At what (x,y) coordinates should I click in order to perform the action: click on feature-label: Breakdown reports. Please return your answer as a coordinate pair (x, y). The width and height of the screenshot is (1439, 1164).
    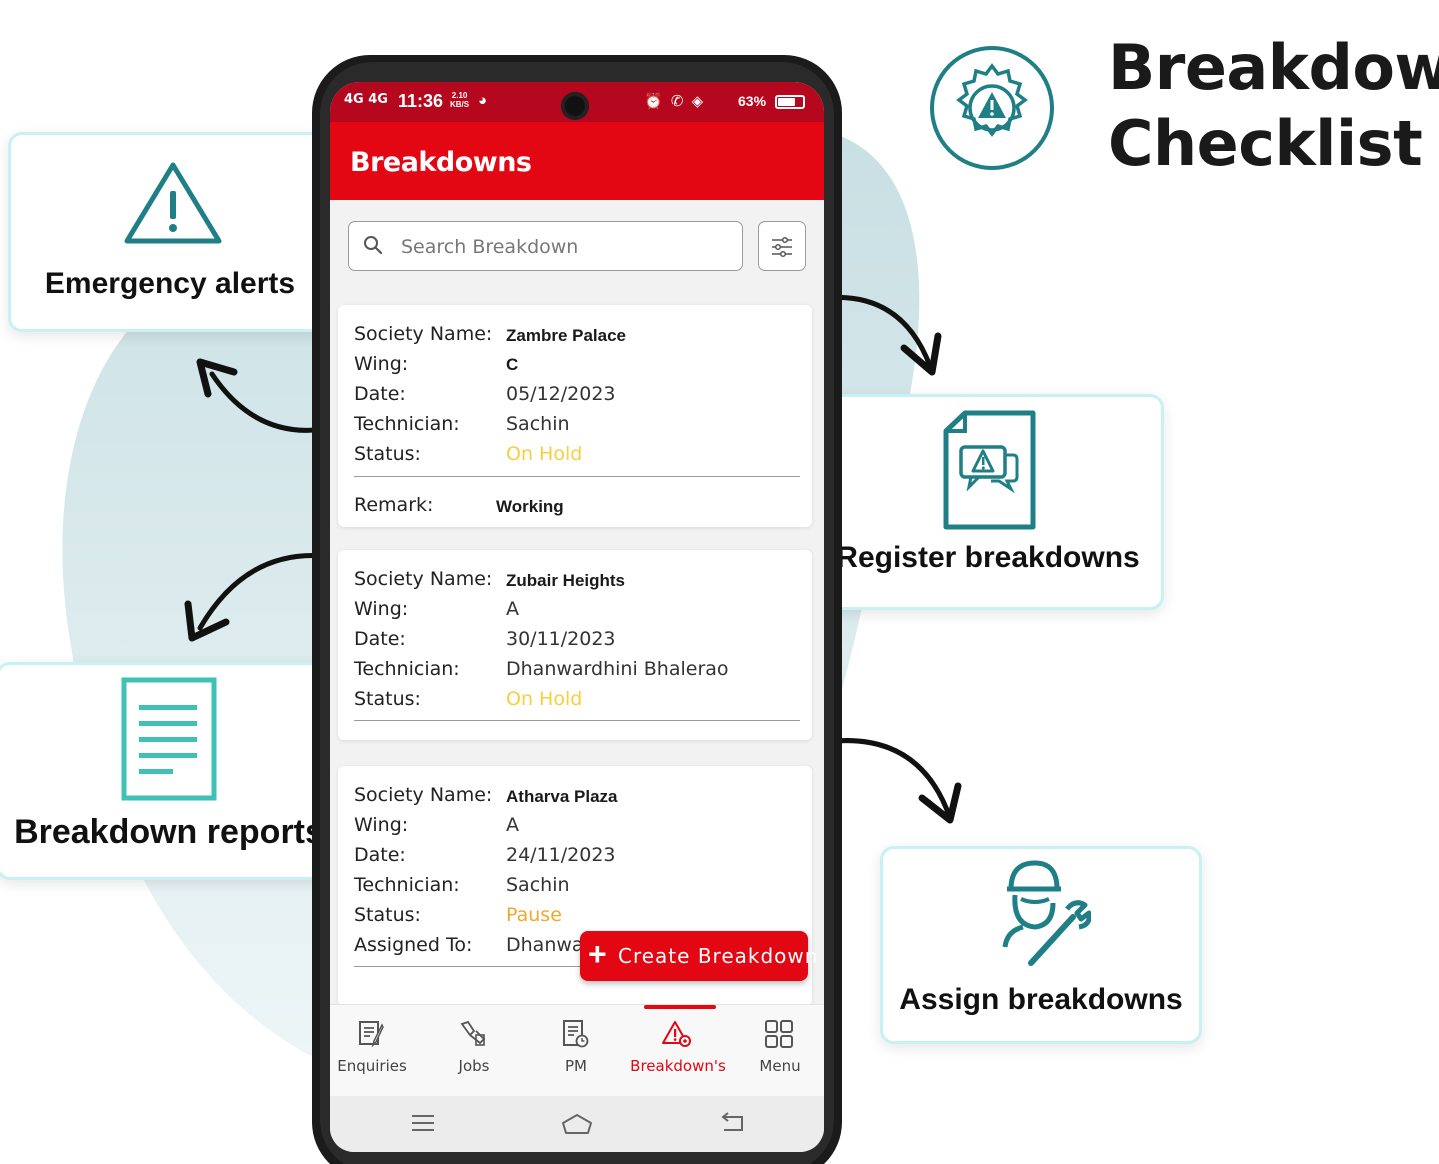
    Looking at the image, I should click on (169, 832).